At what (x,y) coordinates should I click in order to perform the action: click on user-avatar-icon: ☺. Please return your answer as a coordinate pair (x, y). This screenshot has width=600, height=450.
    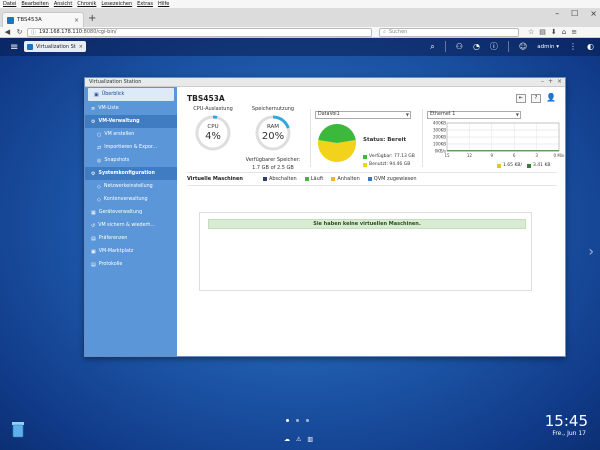
    Looking at the image, I should click on (523, 46).